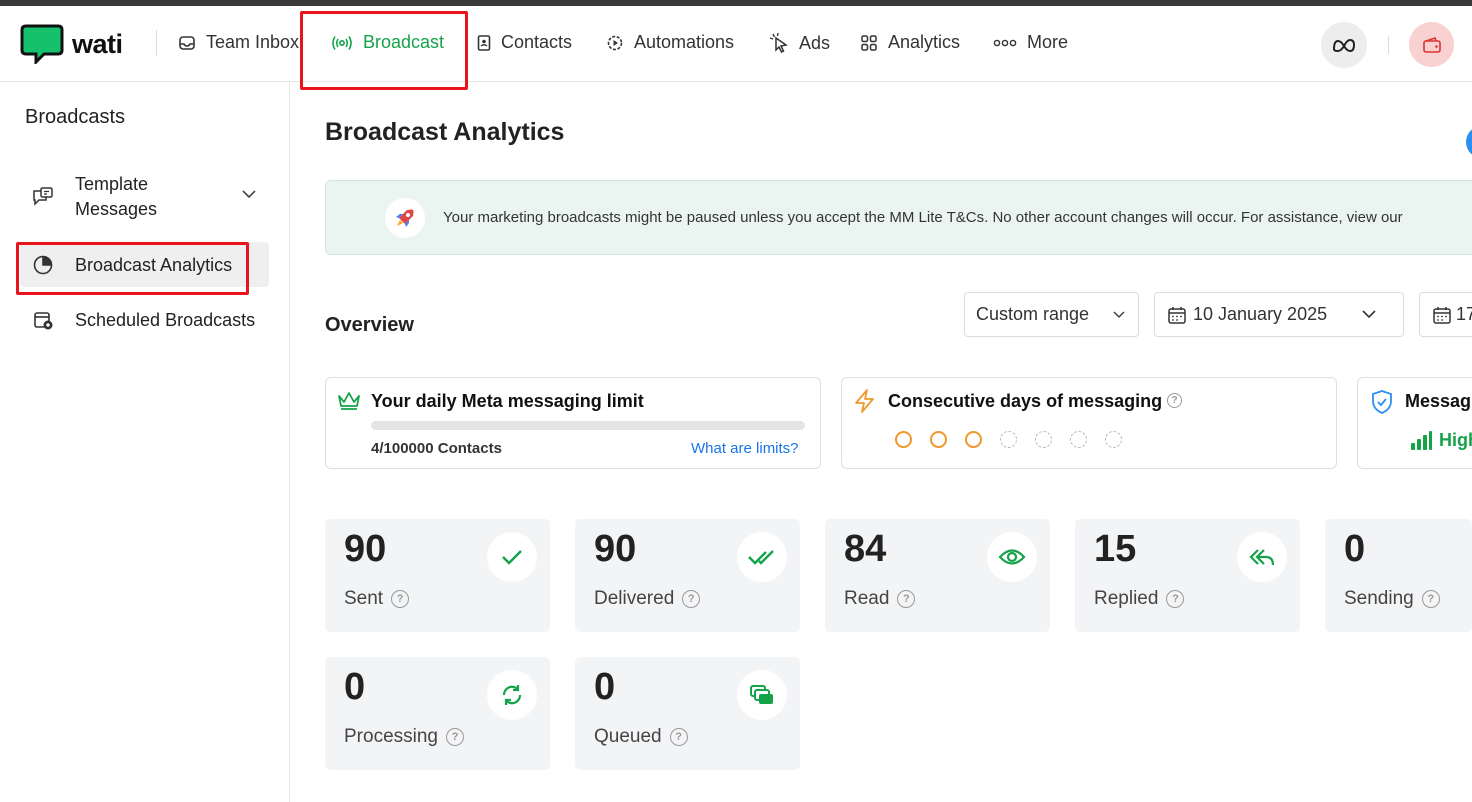 The height and width of the screenshot is (802, 1472). What do you see at coordinates (165, 319) in the screenshot?
I see `sidebar-item-label: Scheduled Broadcasts` at bounding box center [165, 319].